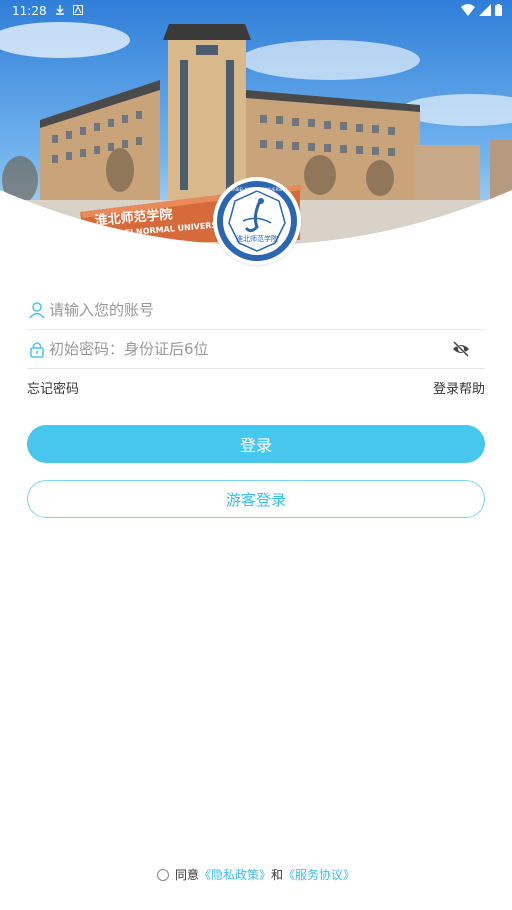  Describe the element at coordinates (37, 310) in the screenshot. I see `user-icon` at that location.